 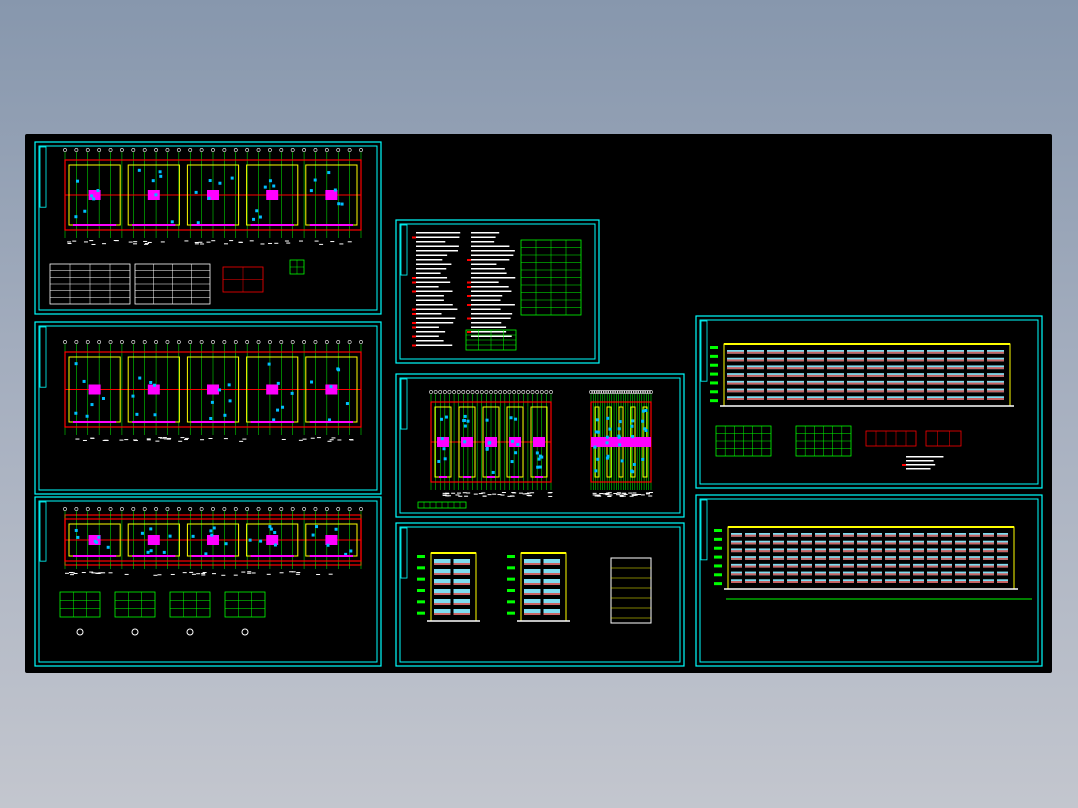 I want to click on sheet-1-floor-plan, so click(x=208, y=228).